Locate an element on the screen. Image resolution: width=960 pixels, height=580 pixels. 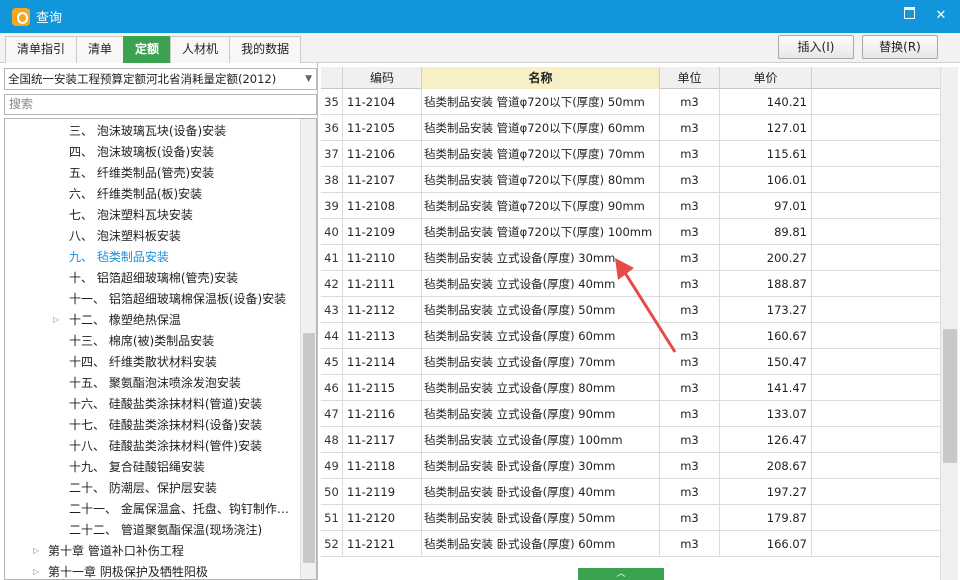
num-cell: 36 is located at coordinates (332, 128).